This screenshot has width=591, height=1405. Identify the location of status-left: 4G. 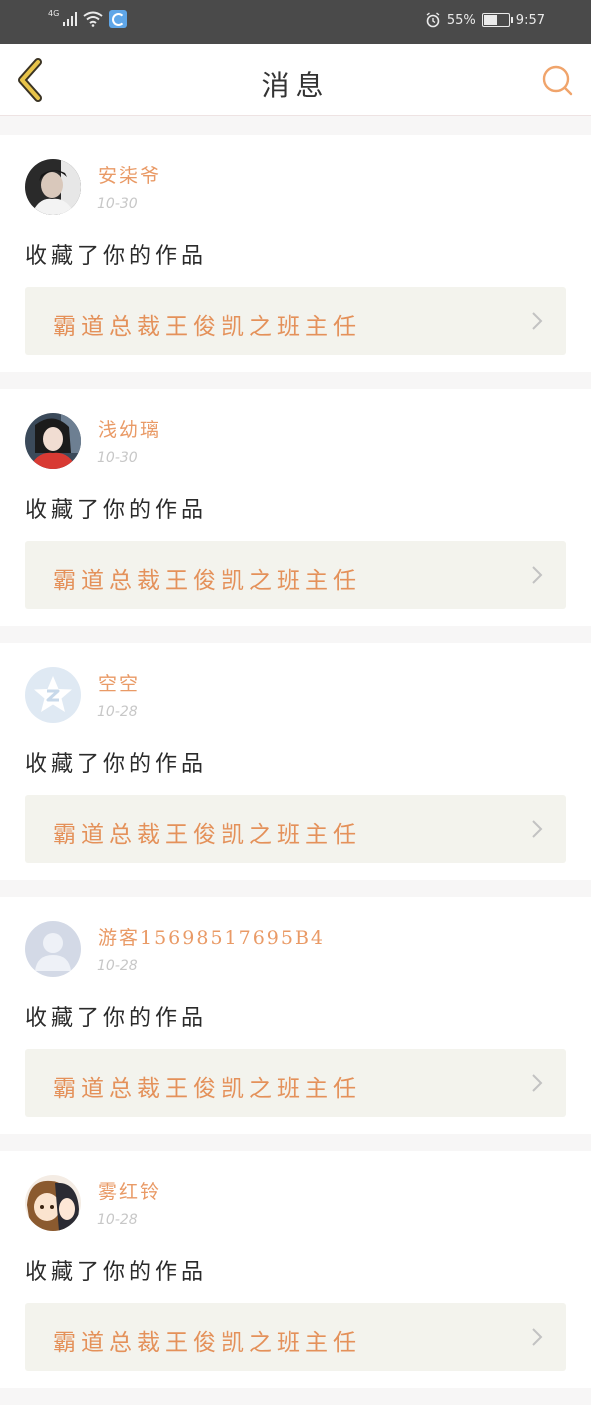
(88, 18).